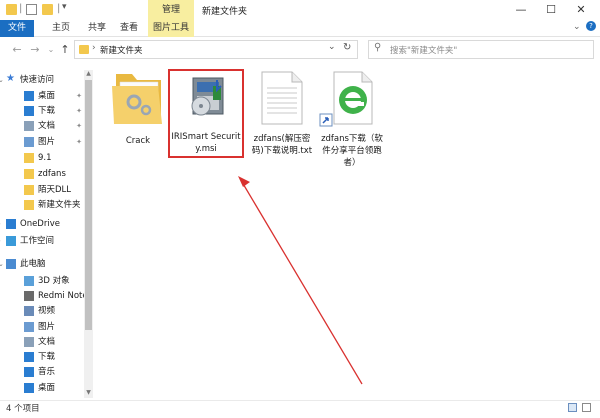 The height and width of the screenshot is (418, 600). I want to click on file-name: Crack, so click(138, 141).